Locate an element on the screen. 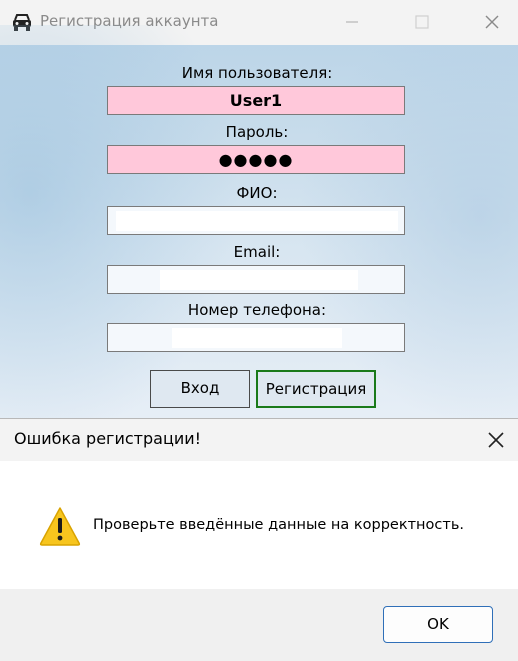  dialog-footer: OK is located at coordinates (259, 625).